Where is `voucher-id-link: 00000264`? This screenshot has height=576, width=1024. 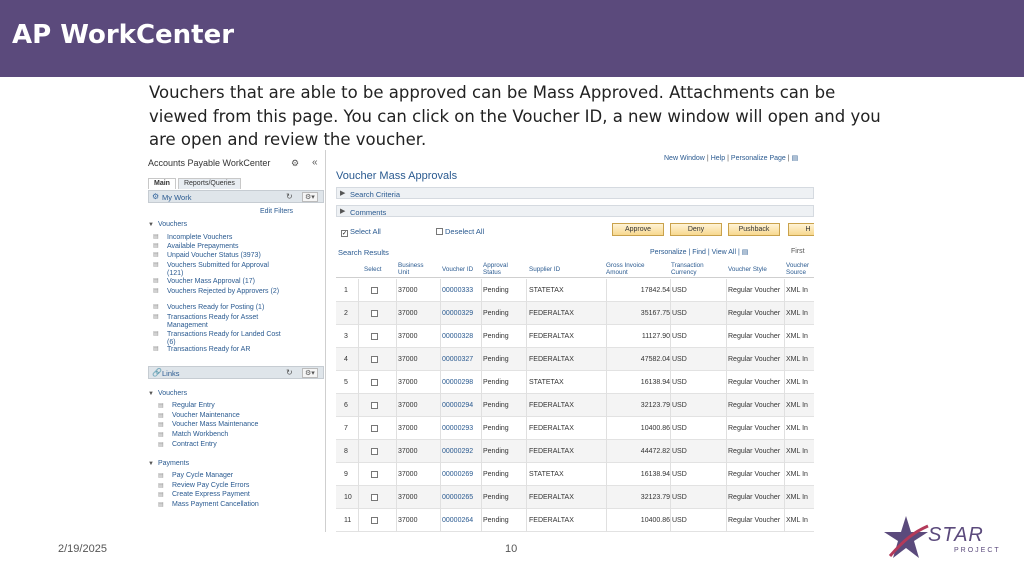 voucher-id-link: 00000264 is located at coordinates (457, 520).